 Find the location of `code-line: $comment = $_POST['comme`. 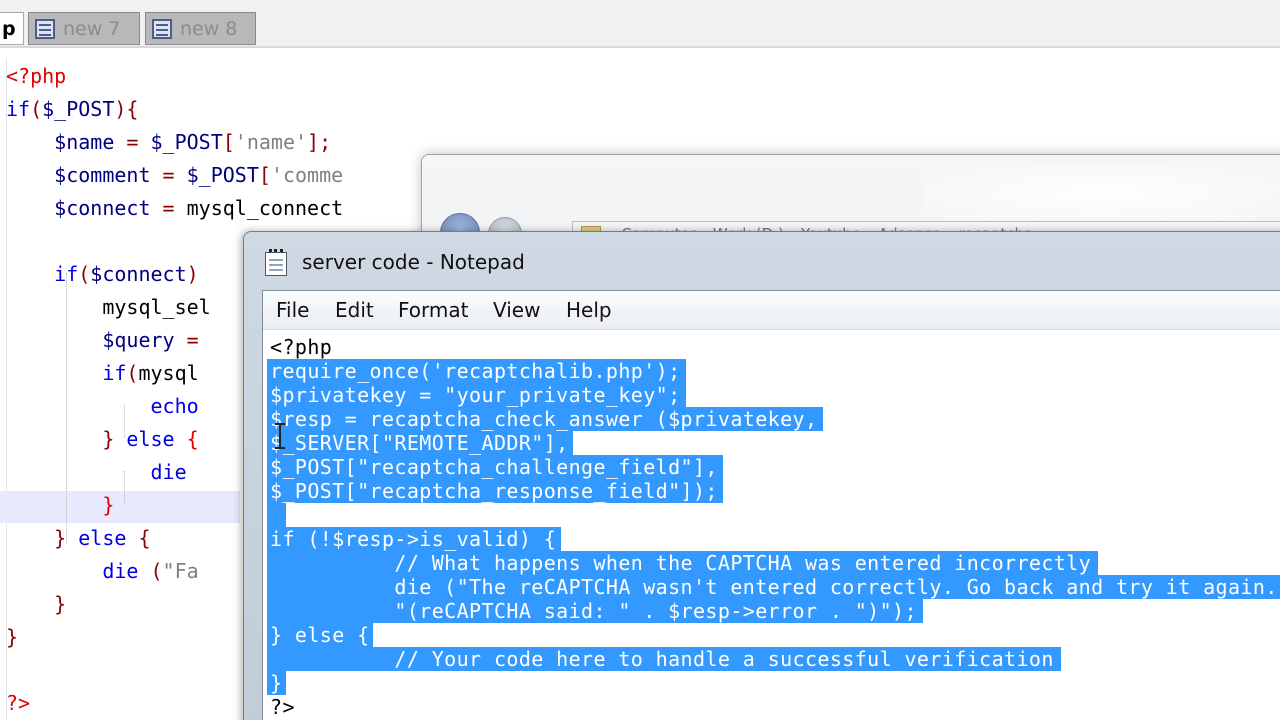

code-line: $comment = $_POST['comme is located at coordinates (174, 175).